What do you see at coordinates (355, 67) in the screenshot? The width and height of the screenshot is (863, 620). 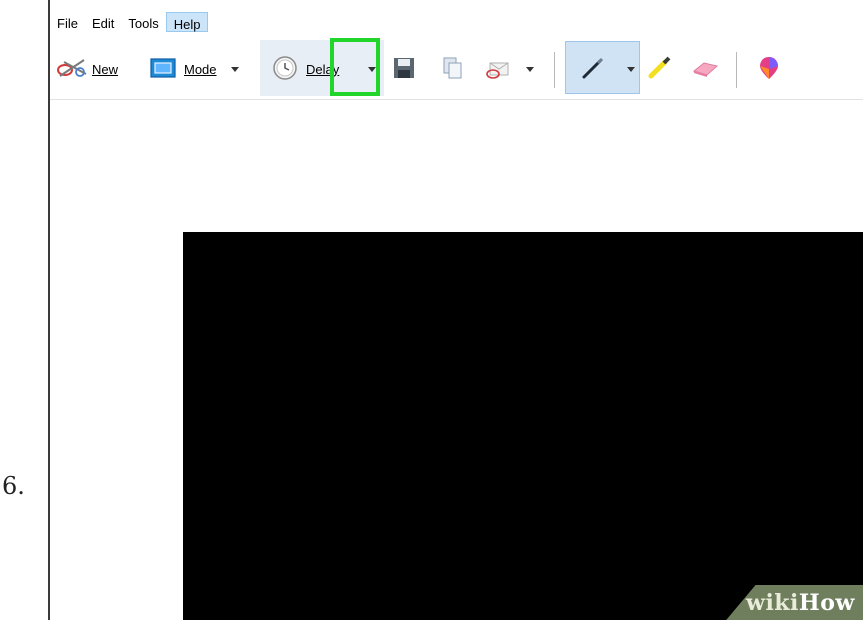 I see `save-button-highlight` at bounding box center [355, 67].